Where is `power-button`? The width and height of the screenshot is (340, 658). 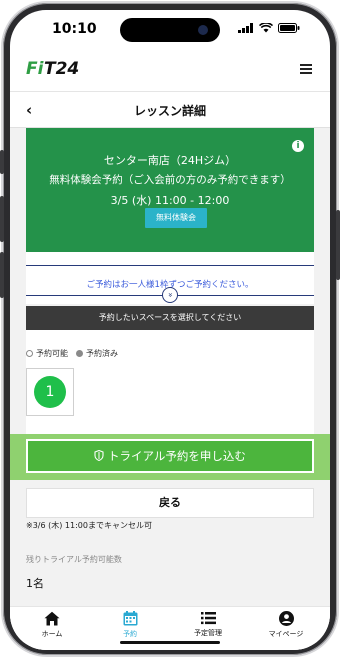
power-button is located at coordinates (338, 245).